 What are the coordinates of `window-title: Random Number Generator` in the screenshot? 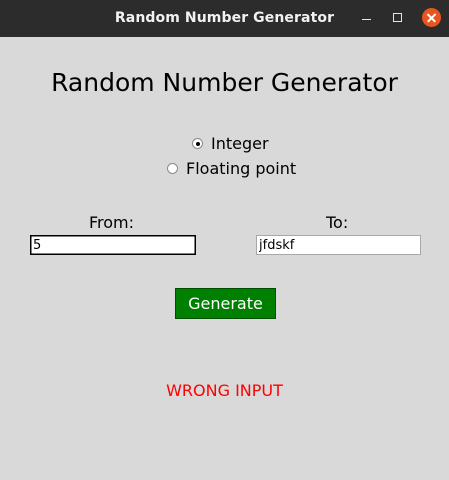 It's located at (224, 18).